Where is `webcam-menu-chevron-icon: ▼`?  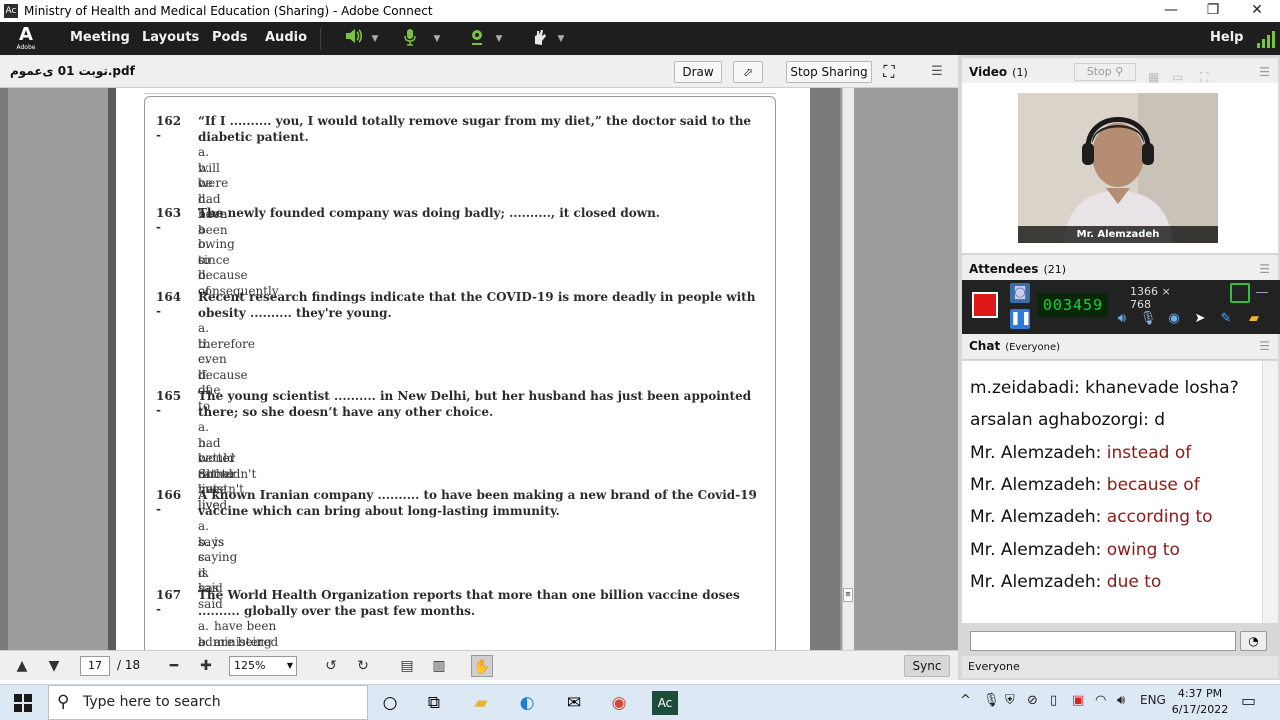
webcam-menu-chevron-icon: ▼ is located at coordinates (499, 39).